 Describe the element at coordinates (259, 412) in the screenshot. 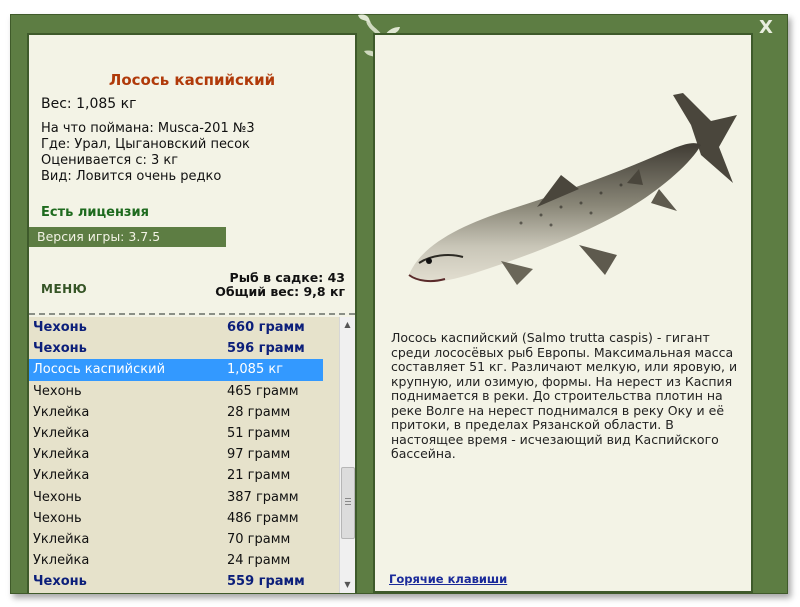

I see `item-weight: 28 грамм` at that location.